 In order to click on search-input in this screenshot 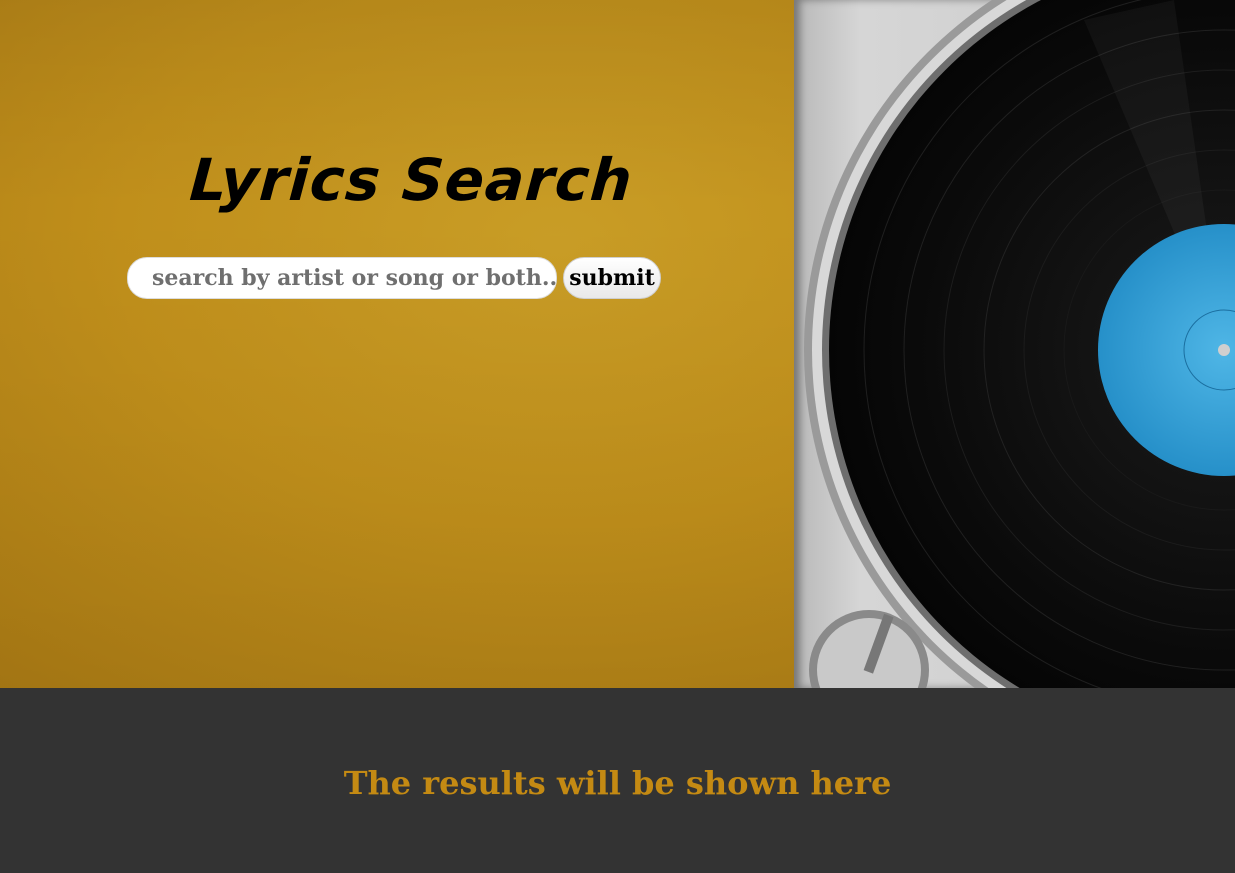, I will do `click(342, 278)`.